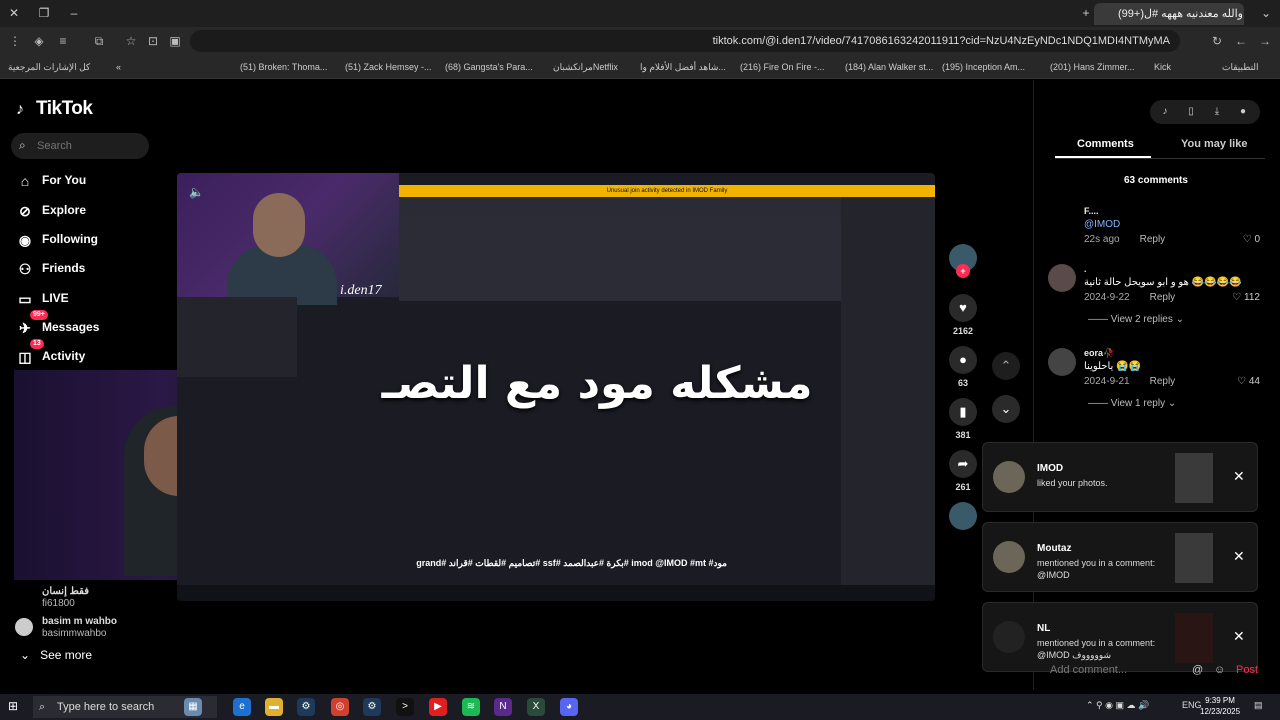 The height and width of the screenshot is (720, 1280). Describe the element at coordinates (569, 707) in the screenshot. I see `discord-icon: ◕` at that location.